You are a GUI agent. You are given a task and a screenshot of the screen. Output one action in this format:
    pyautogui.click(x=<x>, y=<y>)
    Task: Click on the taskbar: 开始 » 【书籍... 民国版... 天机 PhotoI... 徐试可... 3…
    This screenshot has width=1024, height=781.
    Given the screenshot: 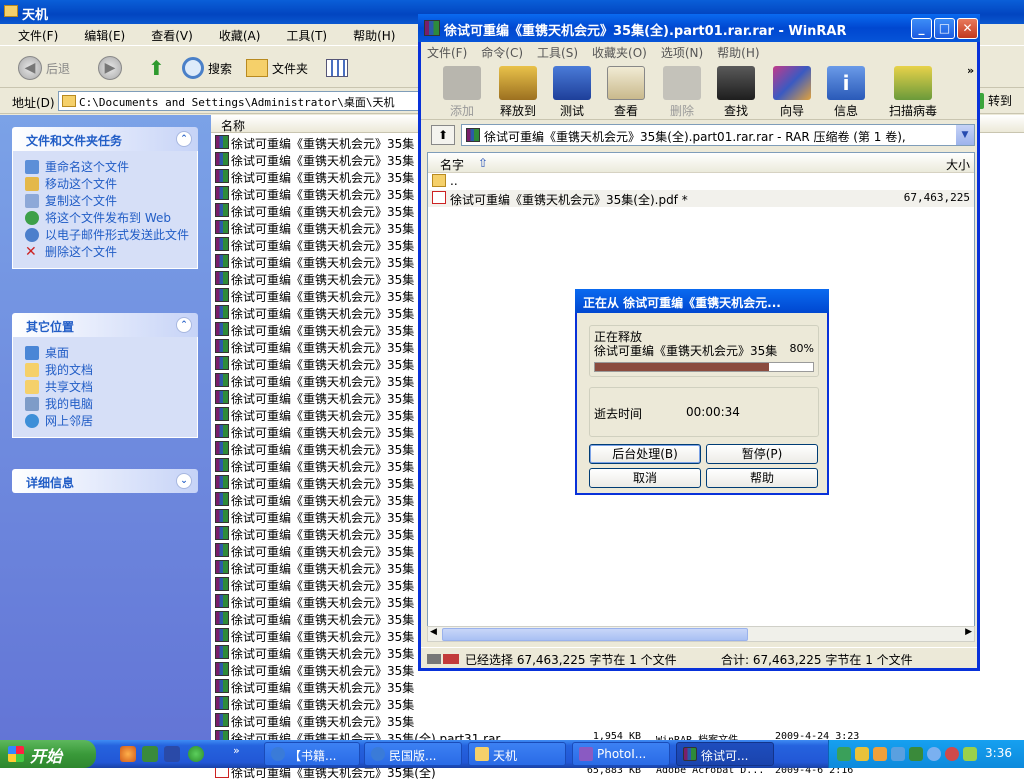 What is the action you would take?
    pyautogui.click(x=512, y=754)
    